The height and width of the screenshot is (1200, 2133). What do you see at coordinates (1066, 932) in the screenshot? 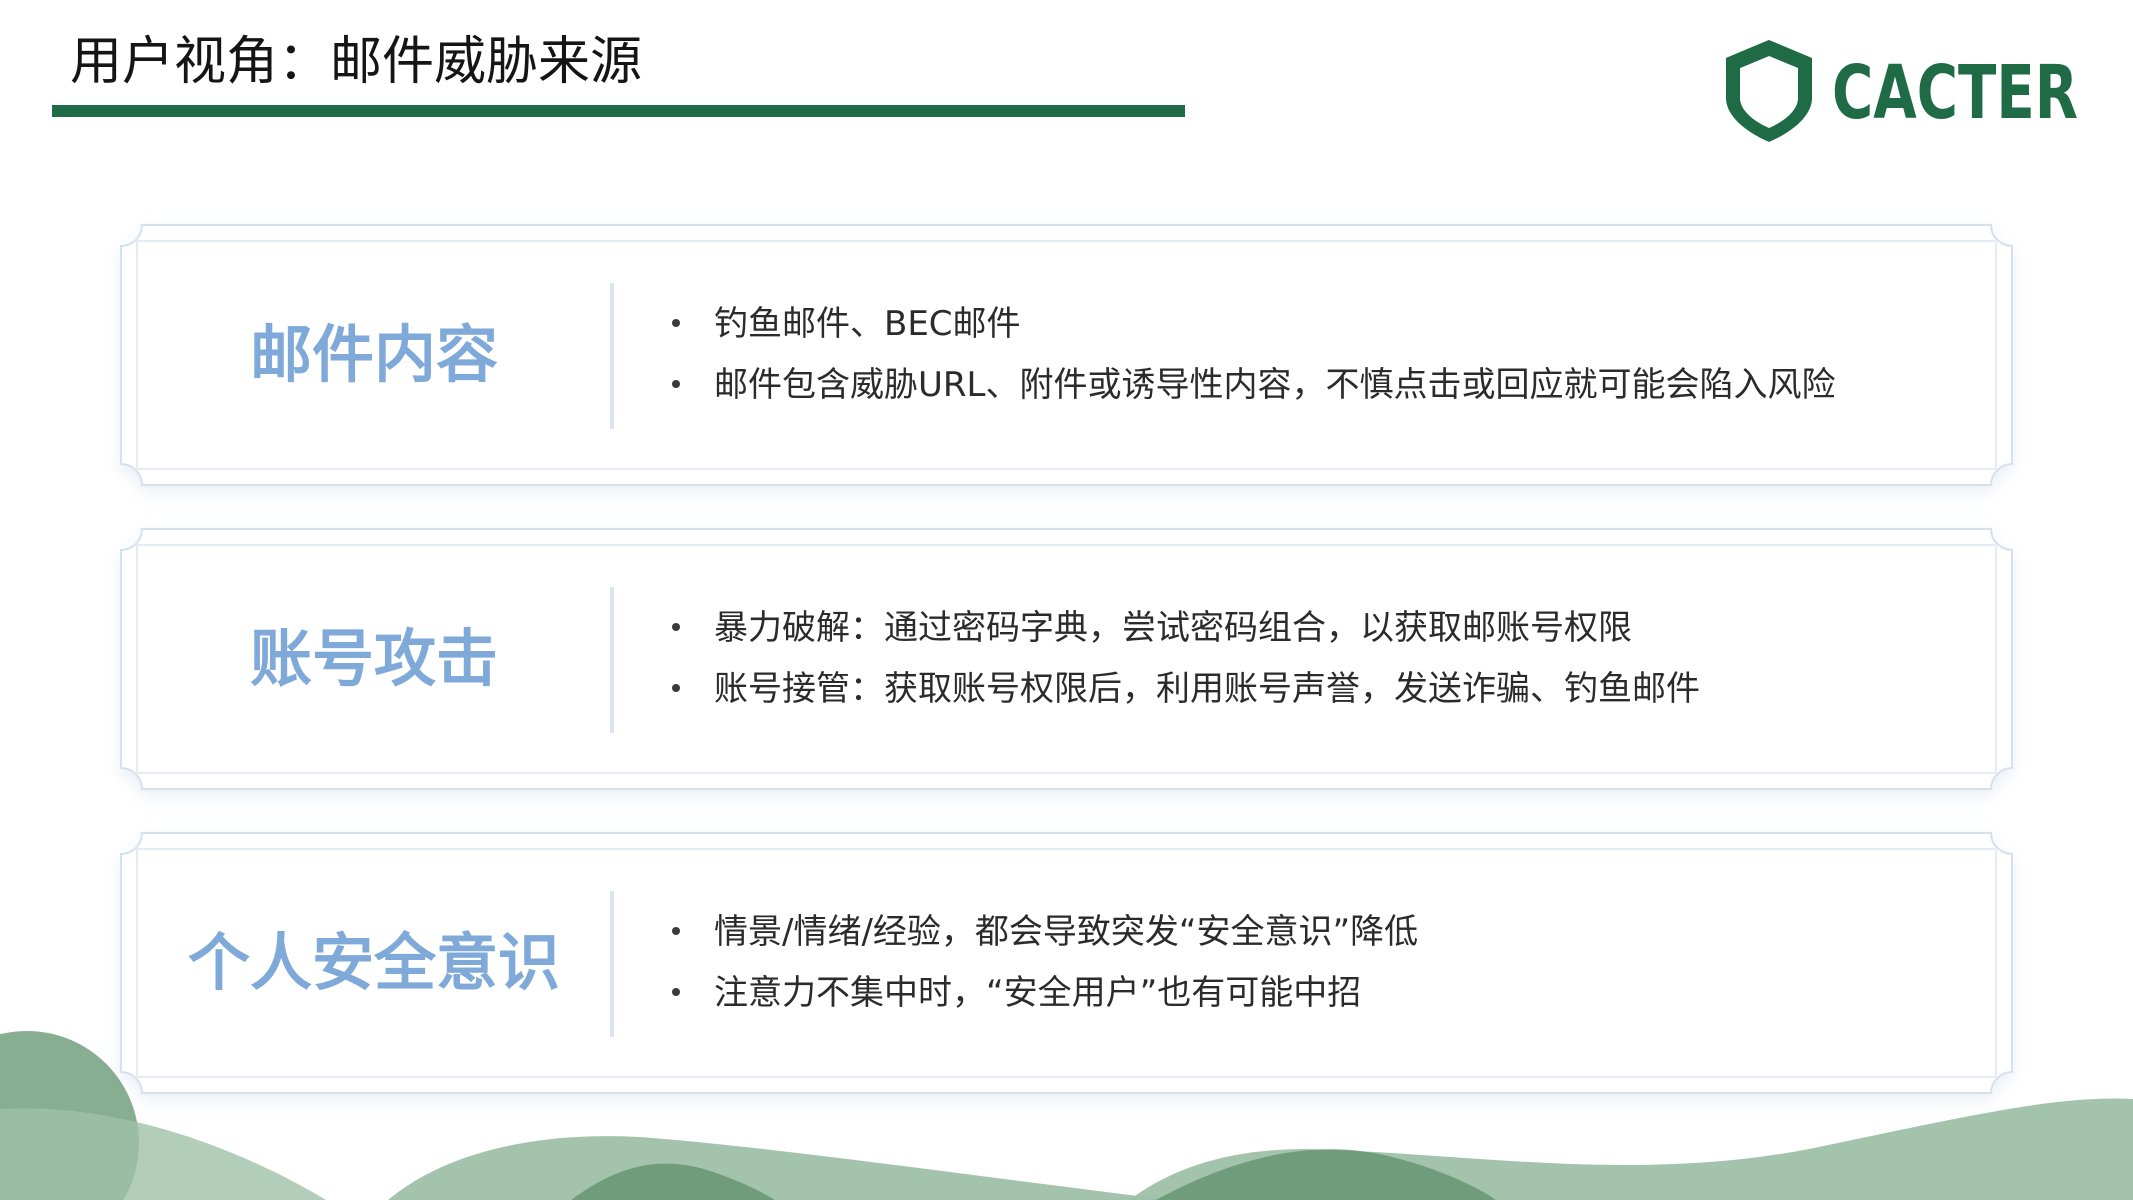
I see `bullet-text: 情景/情绪/经验，都会导致突发“安全意识”降低` at bounding box center [1066, 932].